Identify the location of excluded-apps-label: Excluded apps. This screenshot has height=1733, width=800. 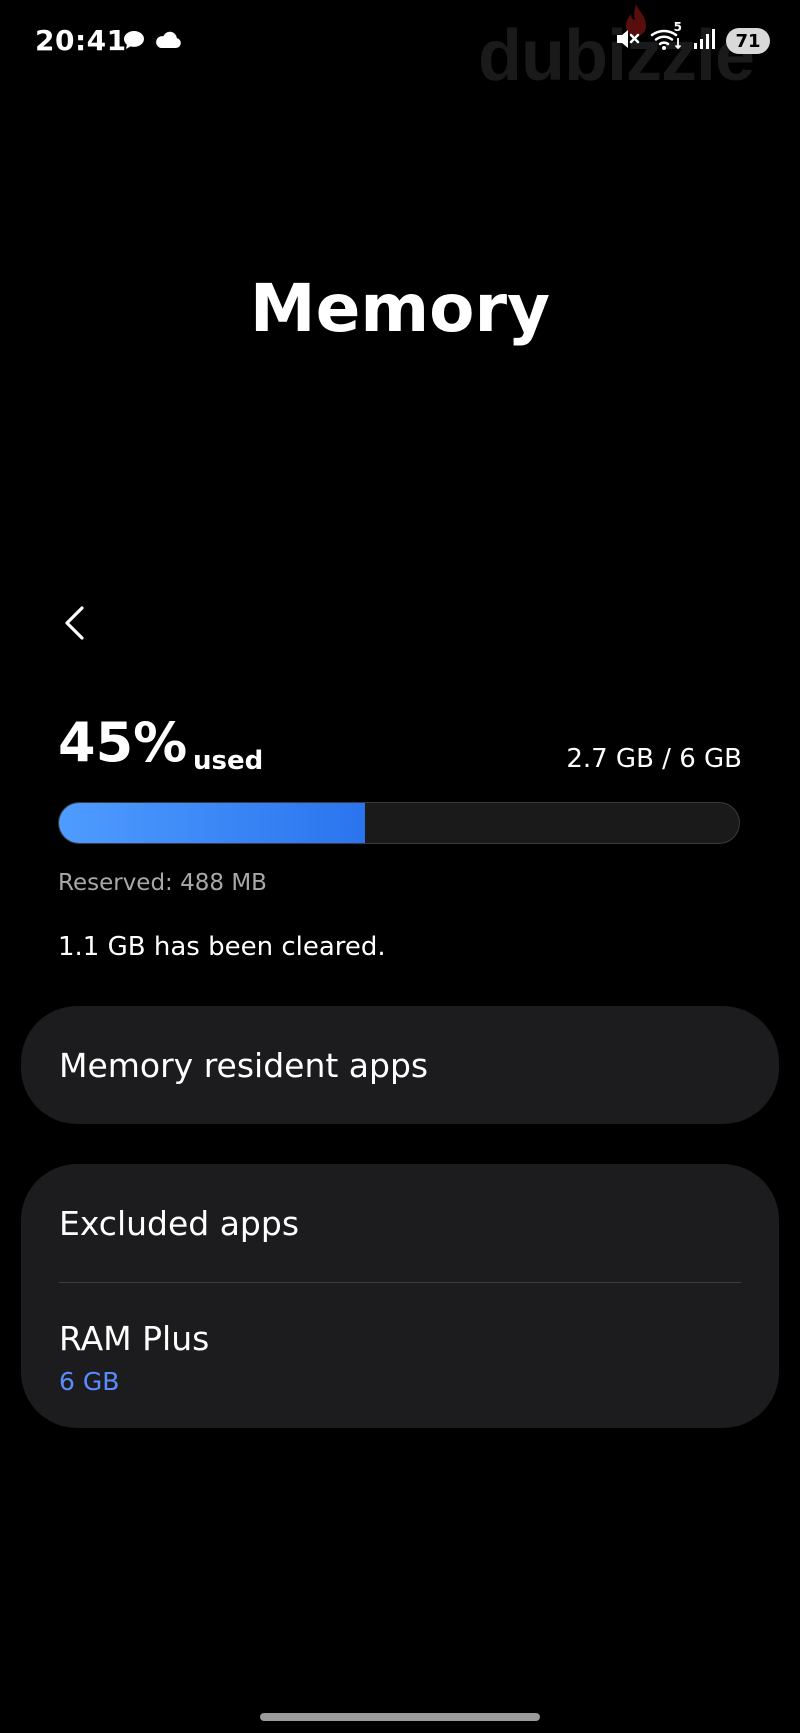
(179, 1223).